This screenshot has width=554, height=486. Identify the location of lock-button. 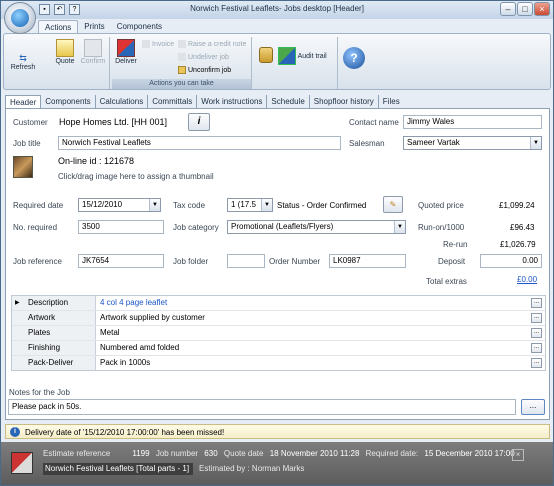
(266, 55).